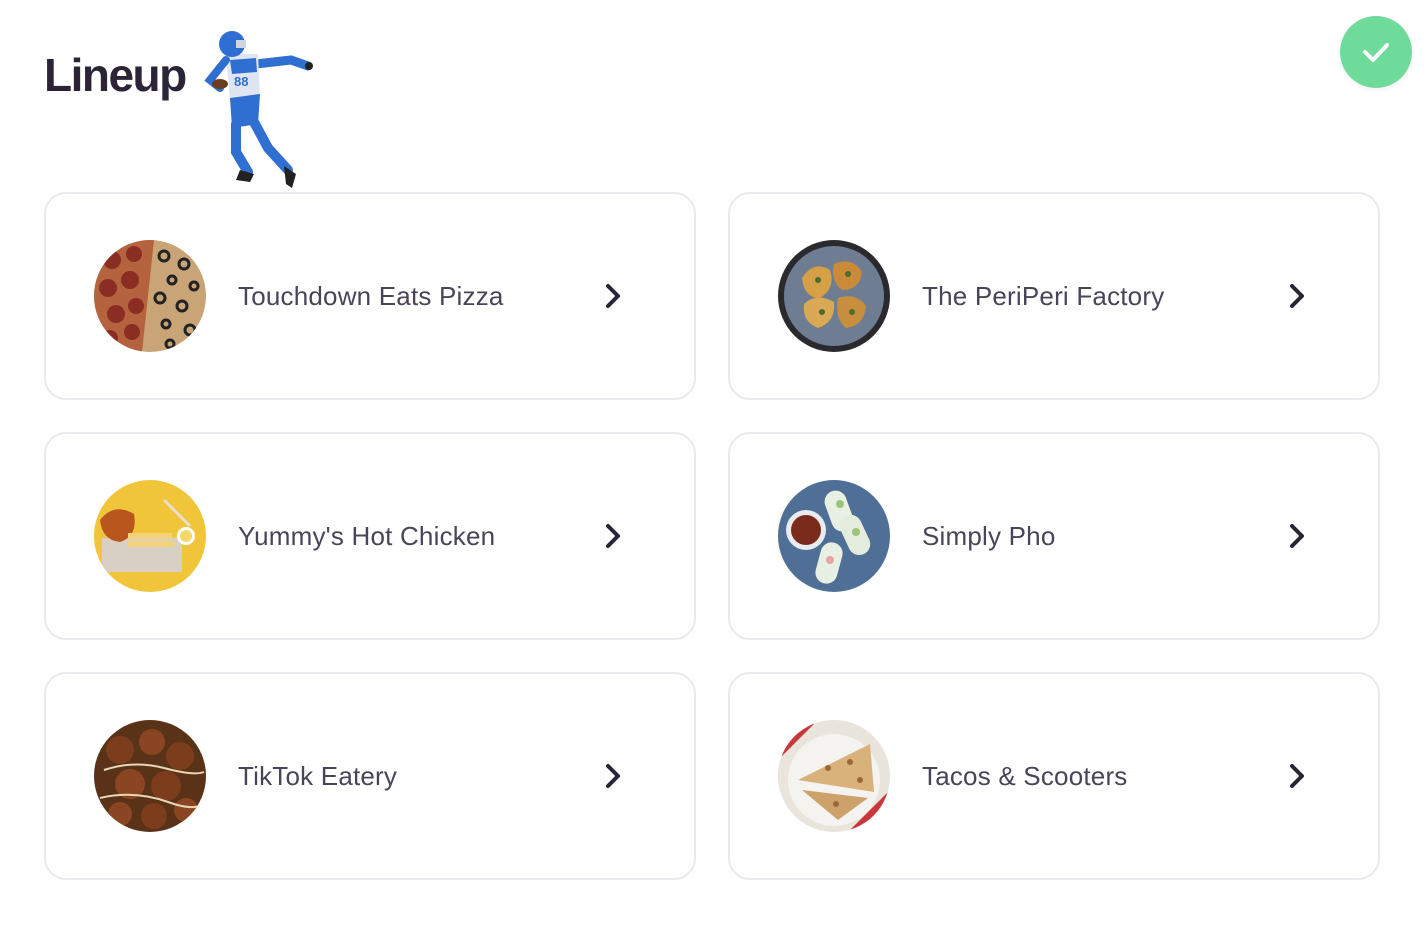 Image resolution: width=1426 pixels, height=950 pixels. Describe the element at coordinates (834, 536) in the screenshot. I see `spring-rolls-image` at that location.